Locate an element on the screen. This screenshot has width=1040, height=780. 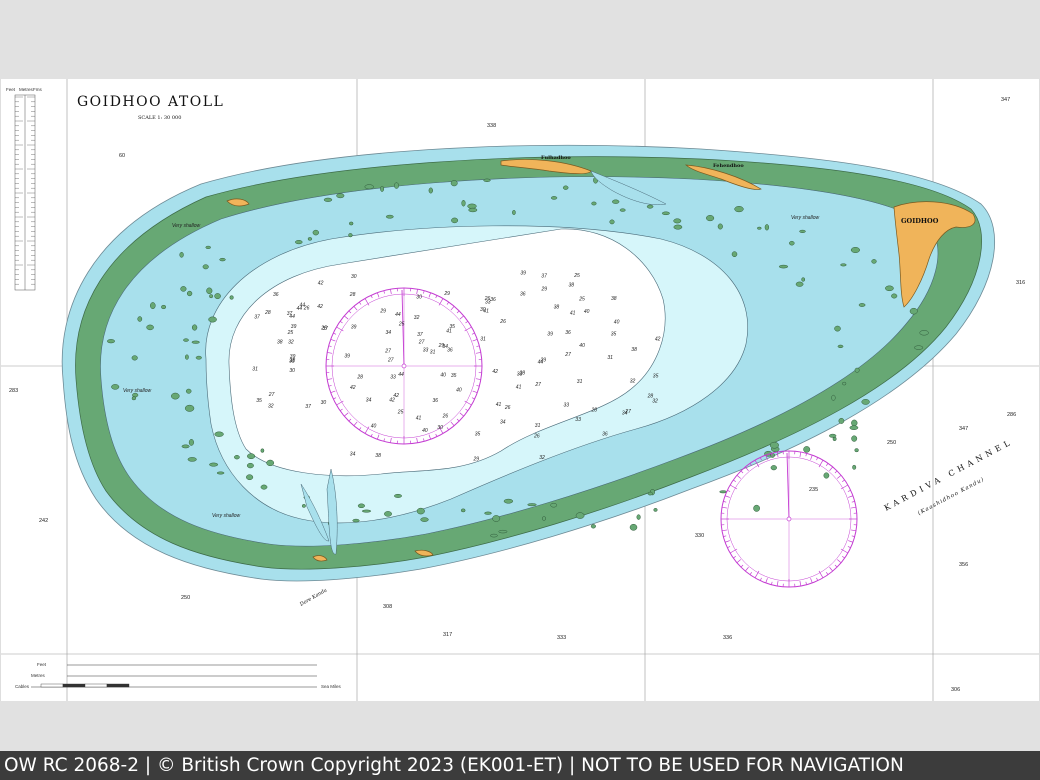
label-dore-kandu: Dore Kandu is located at coordinates (313, 597).